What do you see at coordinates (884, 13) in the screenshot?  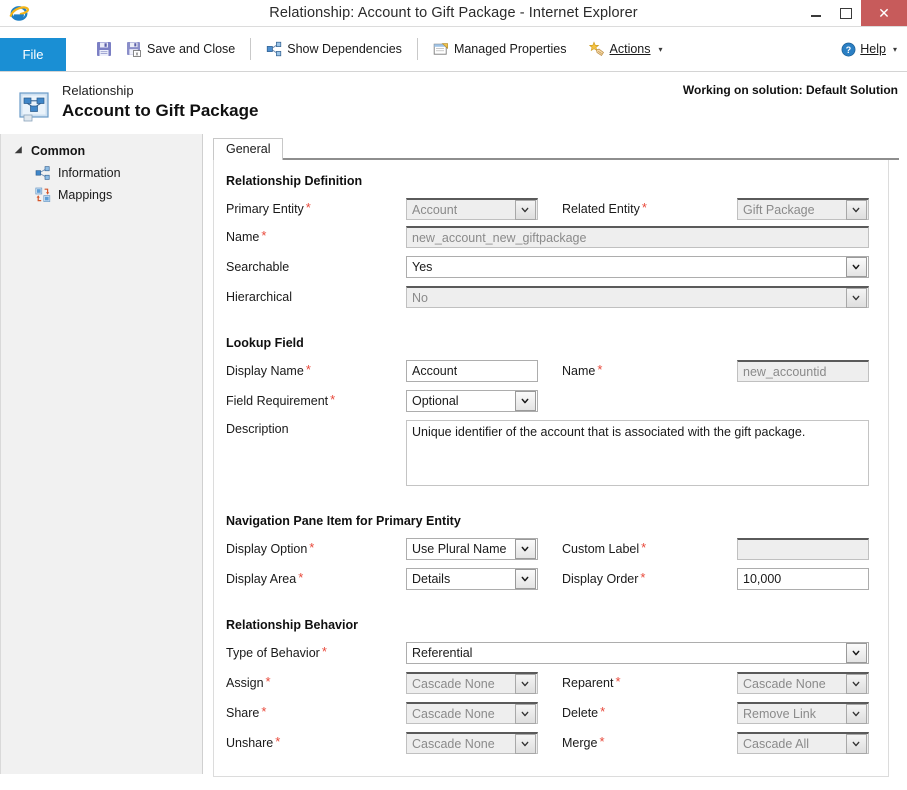 I see `close-button: ✕` at bounding box center [884, 13].